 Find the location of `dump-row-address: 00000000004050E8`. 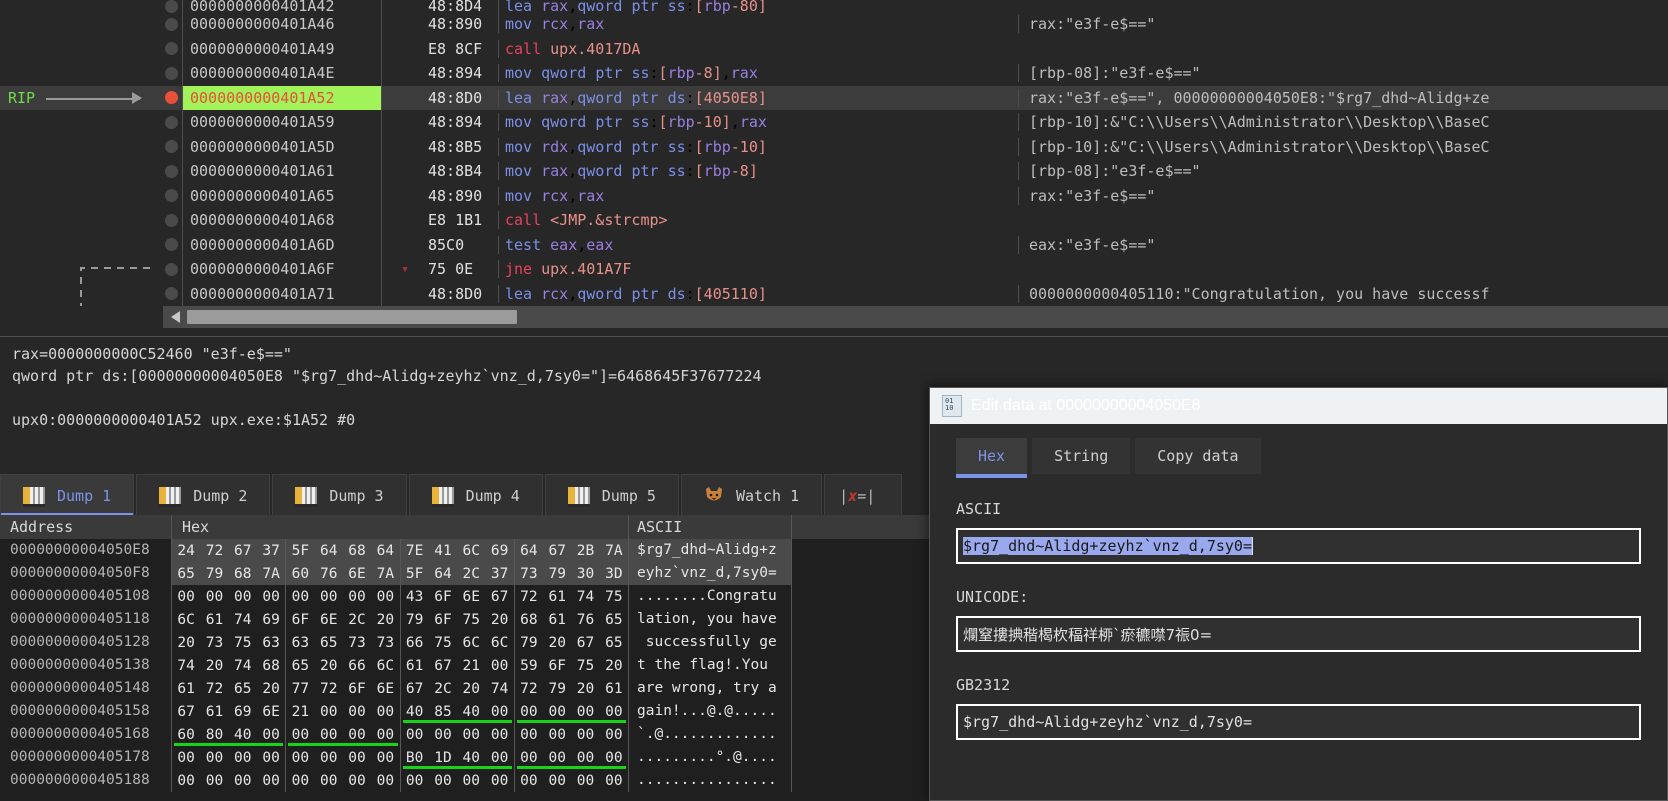

dump-row-address: 00000000004050E8 is located at coordinates (86, 550).